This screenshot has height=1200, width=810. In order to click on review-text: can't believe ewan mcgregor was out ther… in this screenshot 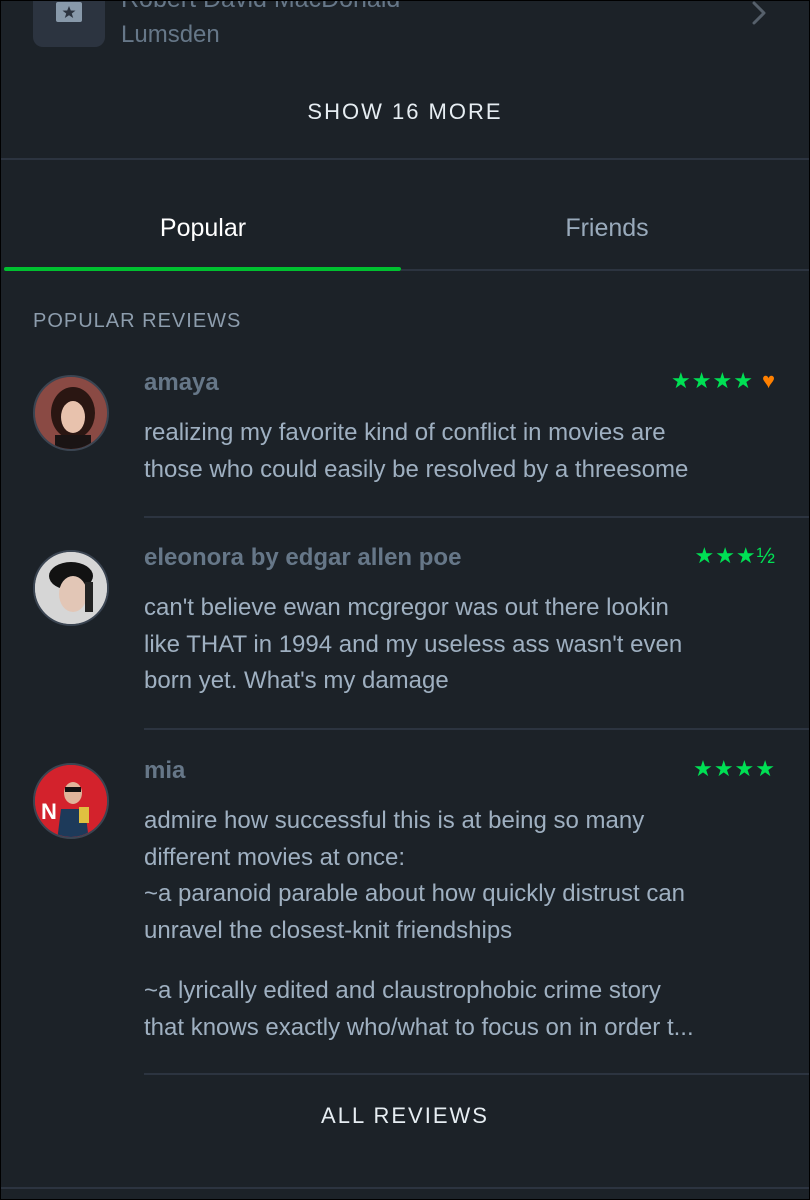, I will do `click(459, 645)`.